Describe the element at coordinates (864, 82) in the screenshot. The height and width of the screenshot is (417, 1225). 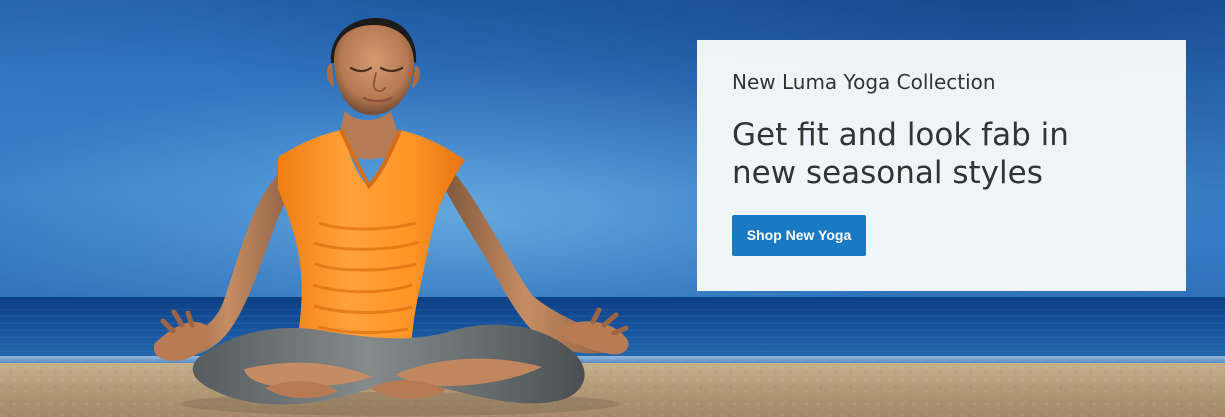
I see `promo-eyebrow: New Luma Yoga Collection` at that location.